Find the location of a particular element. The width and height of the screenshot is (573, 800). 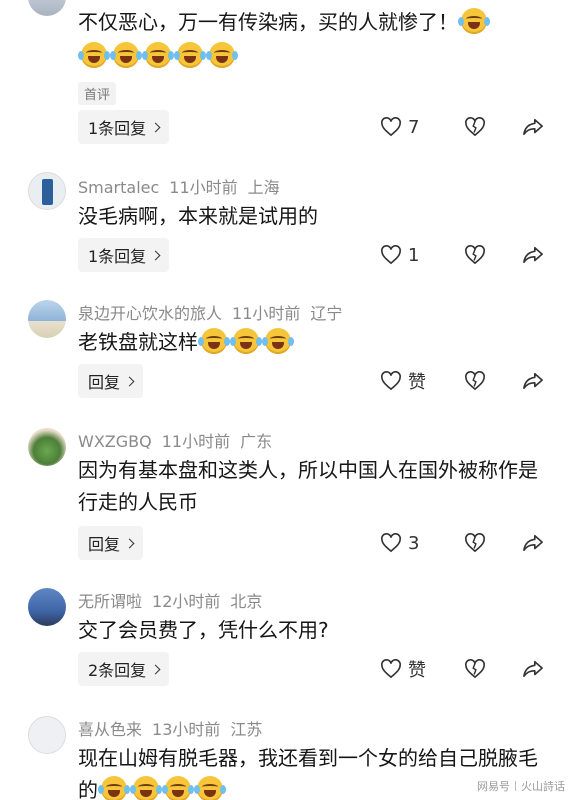

comment-meta: 无所谓啦 12小时前 北京 is located at coordinates (175, 600).